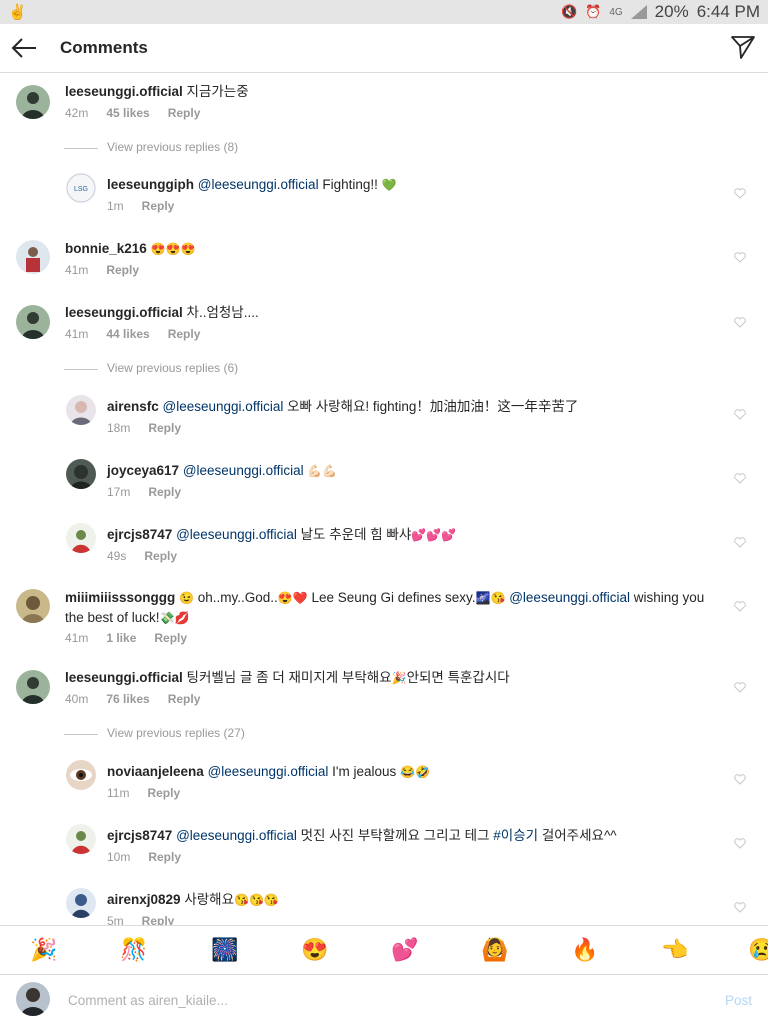  What do you see at coordinates (315, 950) in the screenshot?
I see `heart-eyes-emoji-button: 😍` at bounding box center [315, 950].